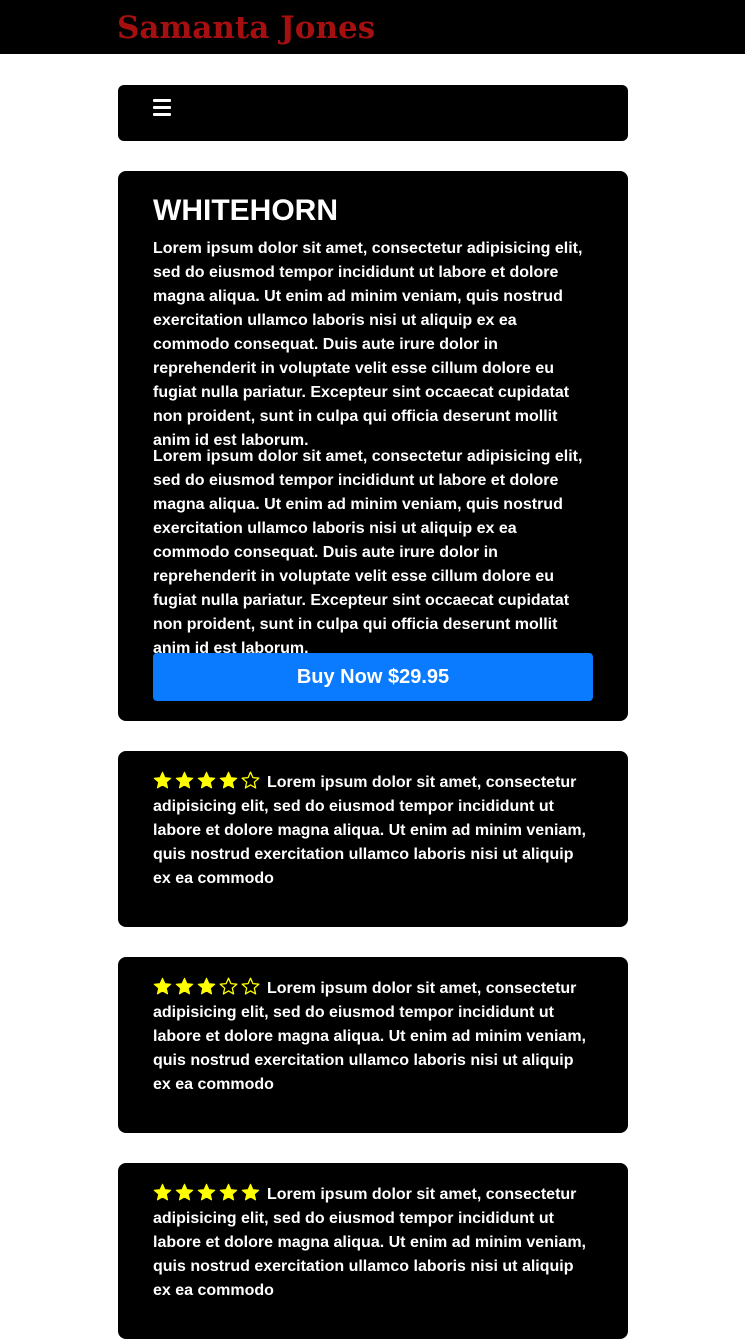  I want to click on top-header-bar: Samanta Jones, so click(372, 27).